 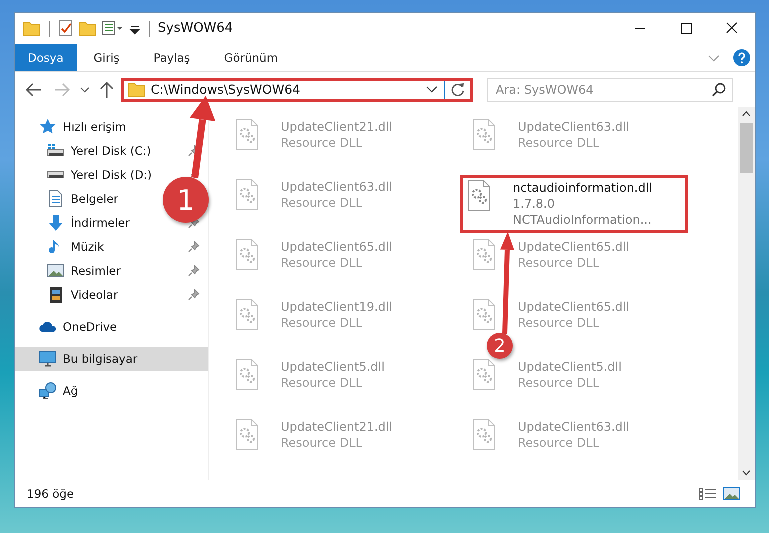 What do you see at coordinates (746, 148) in the screenshot?
I see `scrollbar-thumb` at bounding box center [746, 148].